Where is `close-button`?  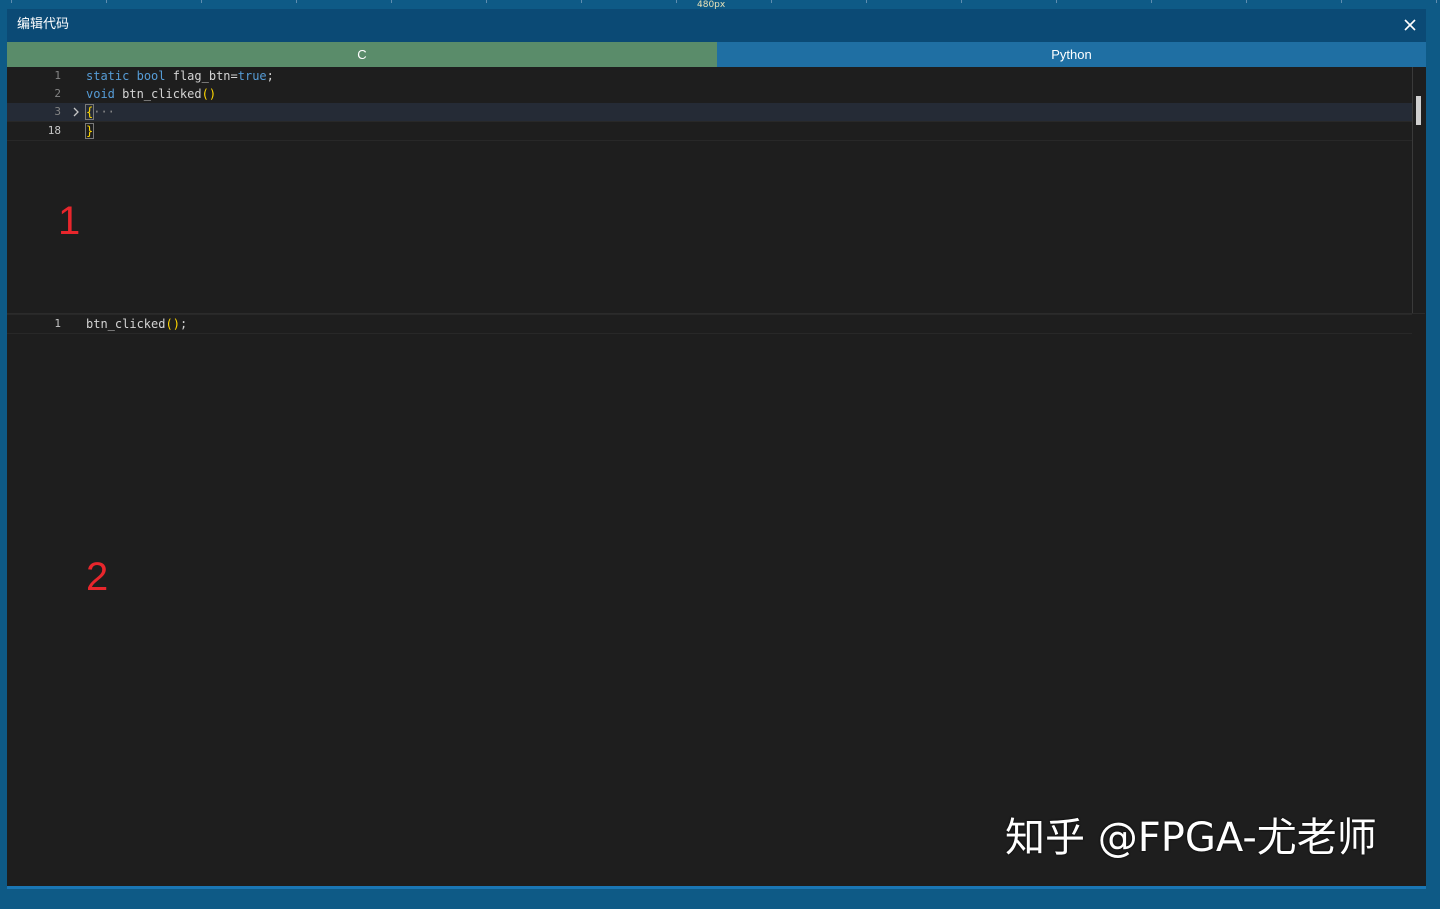 close-button is located at coordinates (1410, 25).